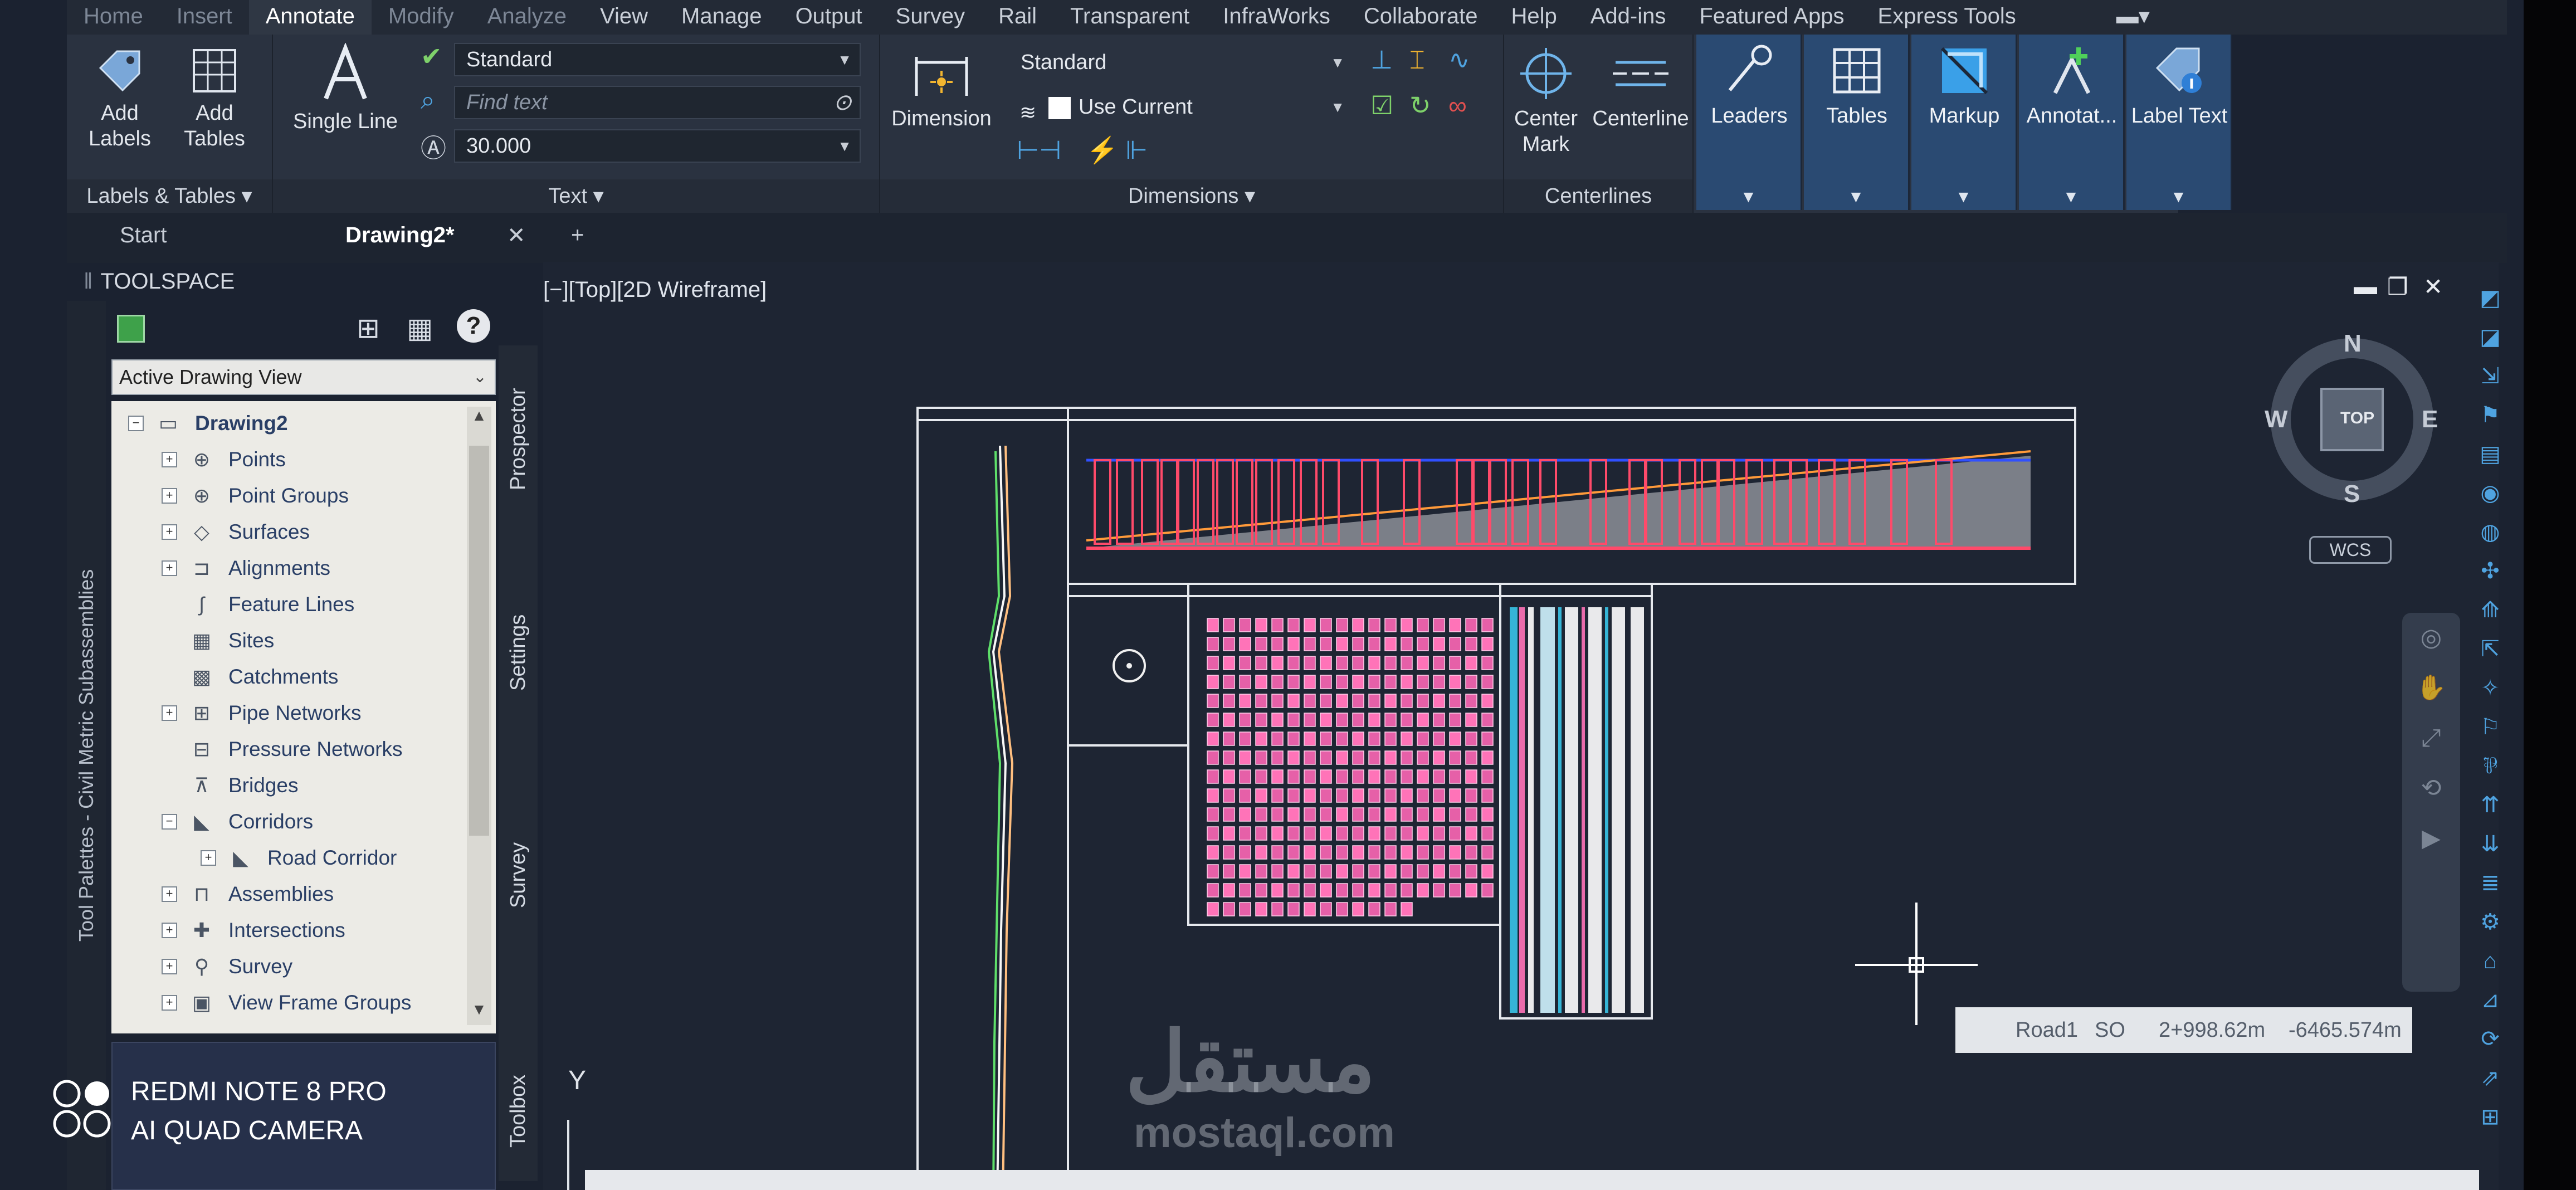 The width and height of the screenshot is (2576, 1190). Describe the element at coordinates (303, 377) in the screenshot. I see `view-mode-select: Active Drawing View ⌄` at that location.